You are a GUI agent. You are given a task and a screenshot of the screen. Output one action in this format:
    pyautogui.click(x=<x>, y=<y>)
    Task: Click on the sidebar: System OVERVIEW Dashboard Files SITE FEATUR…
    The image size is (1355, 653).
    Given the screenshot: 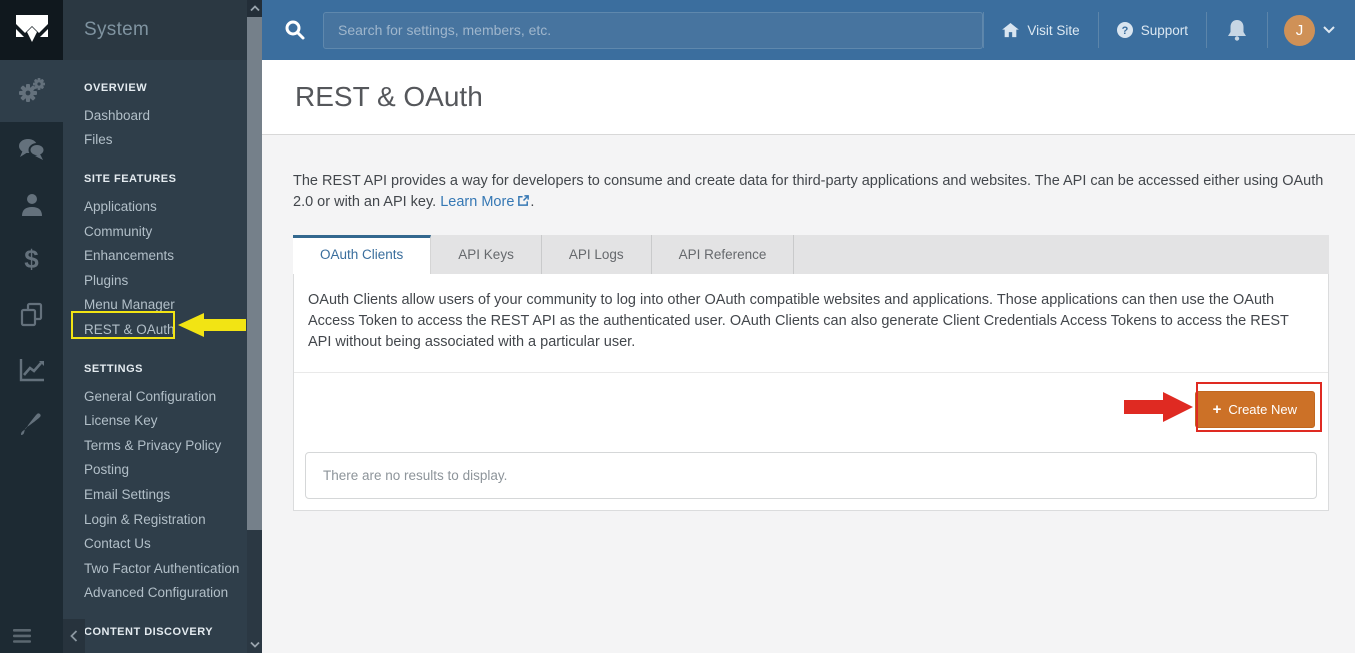 What is the action you would take?
    pyautogui.click(x=155, y=326)
    